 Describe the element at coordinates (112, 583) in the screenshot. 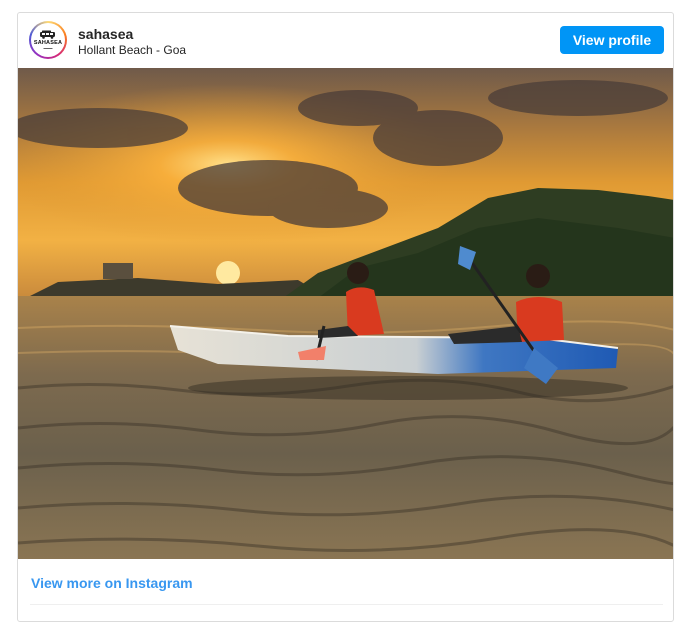

I see `view-more-link: View more on Instagram` at that location.